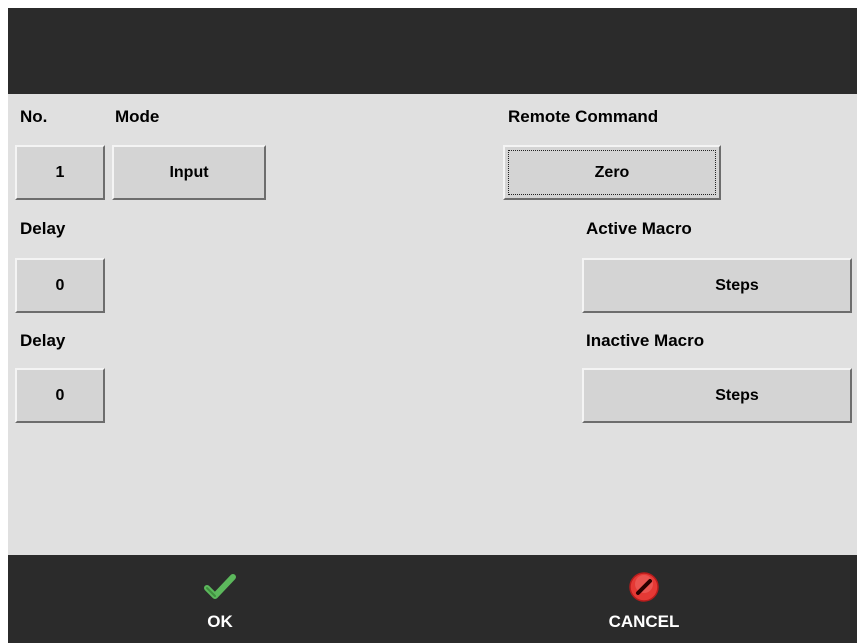  What do you see at coordinates (717, 395) in the screenshot?
I see `inactive-macro-button: Steps` at bounding box center [717, 395].